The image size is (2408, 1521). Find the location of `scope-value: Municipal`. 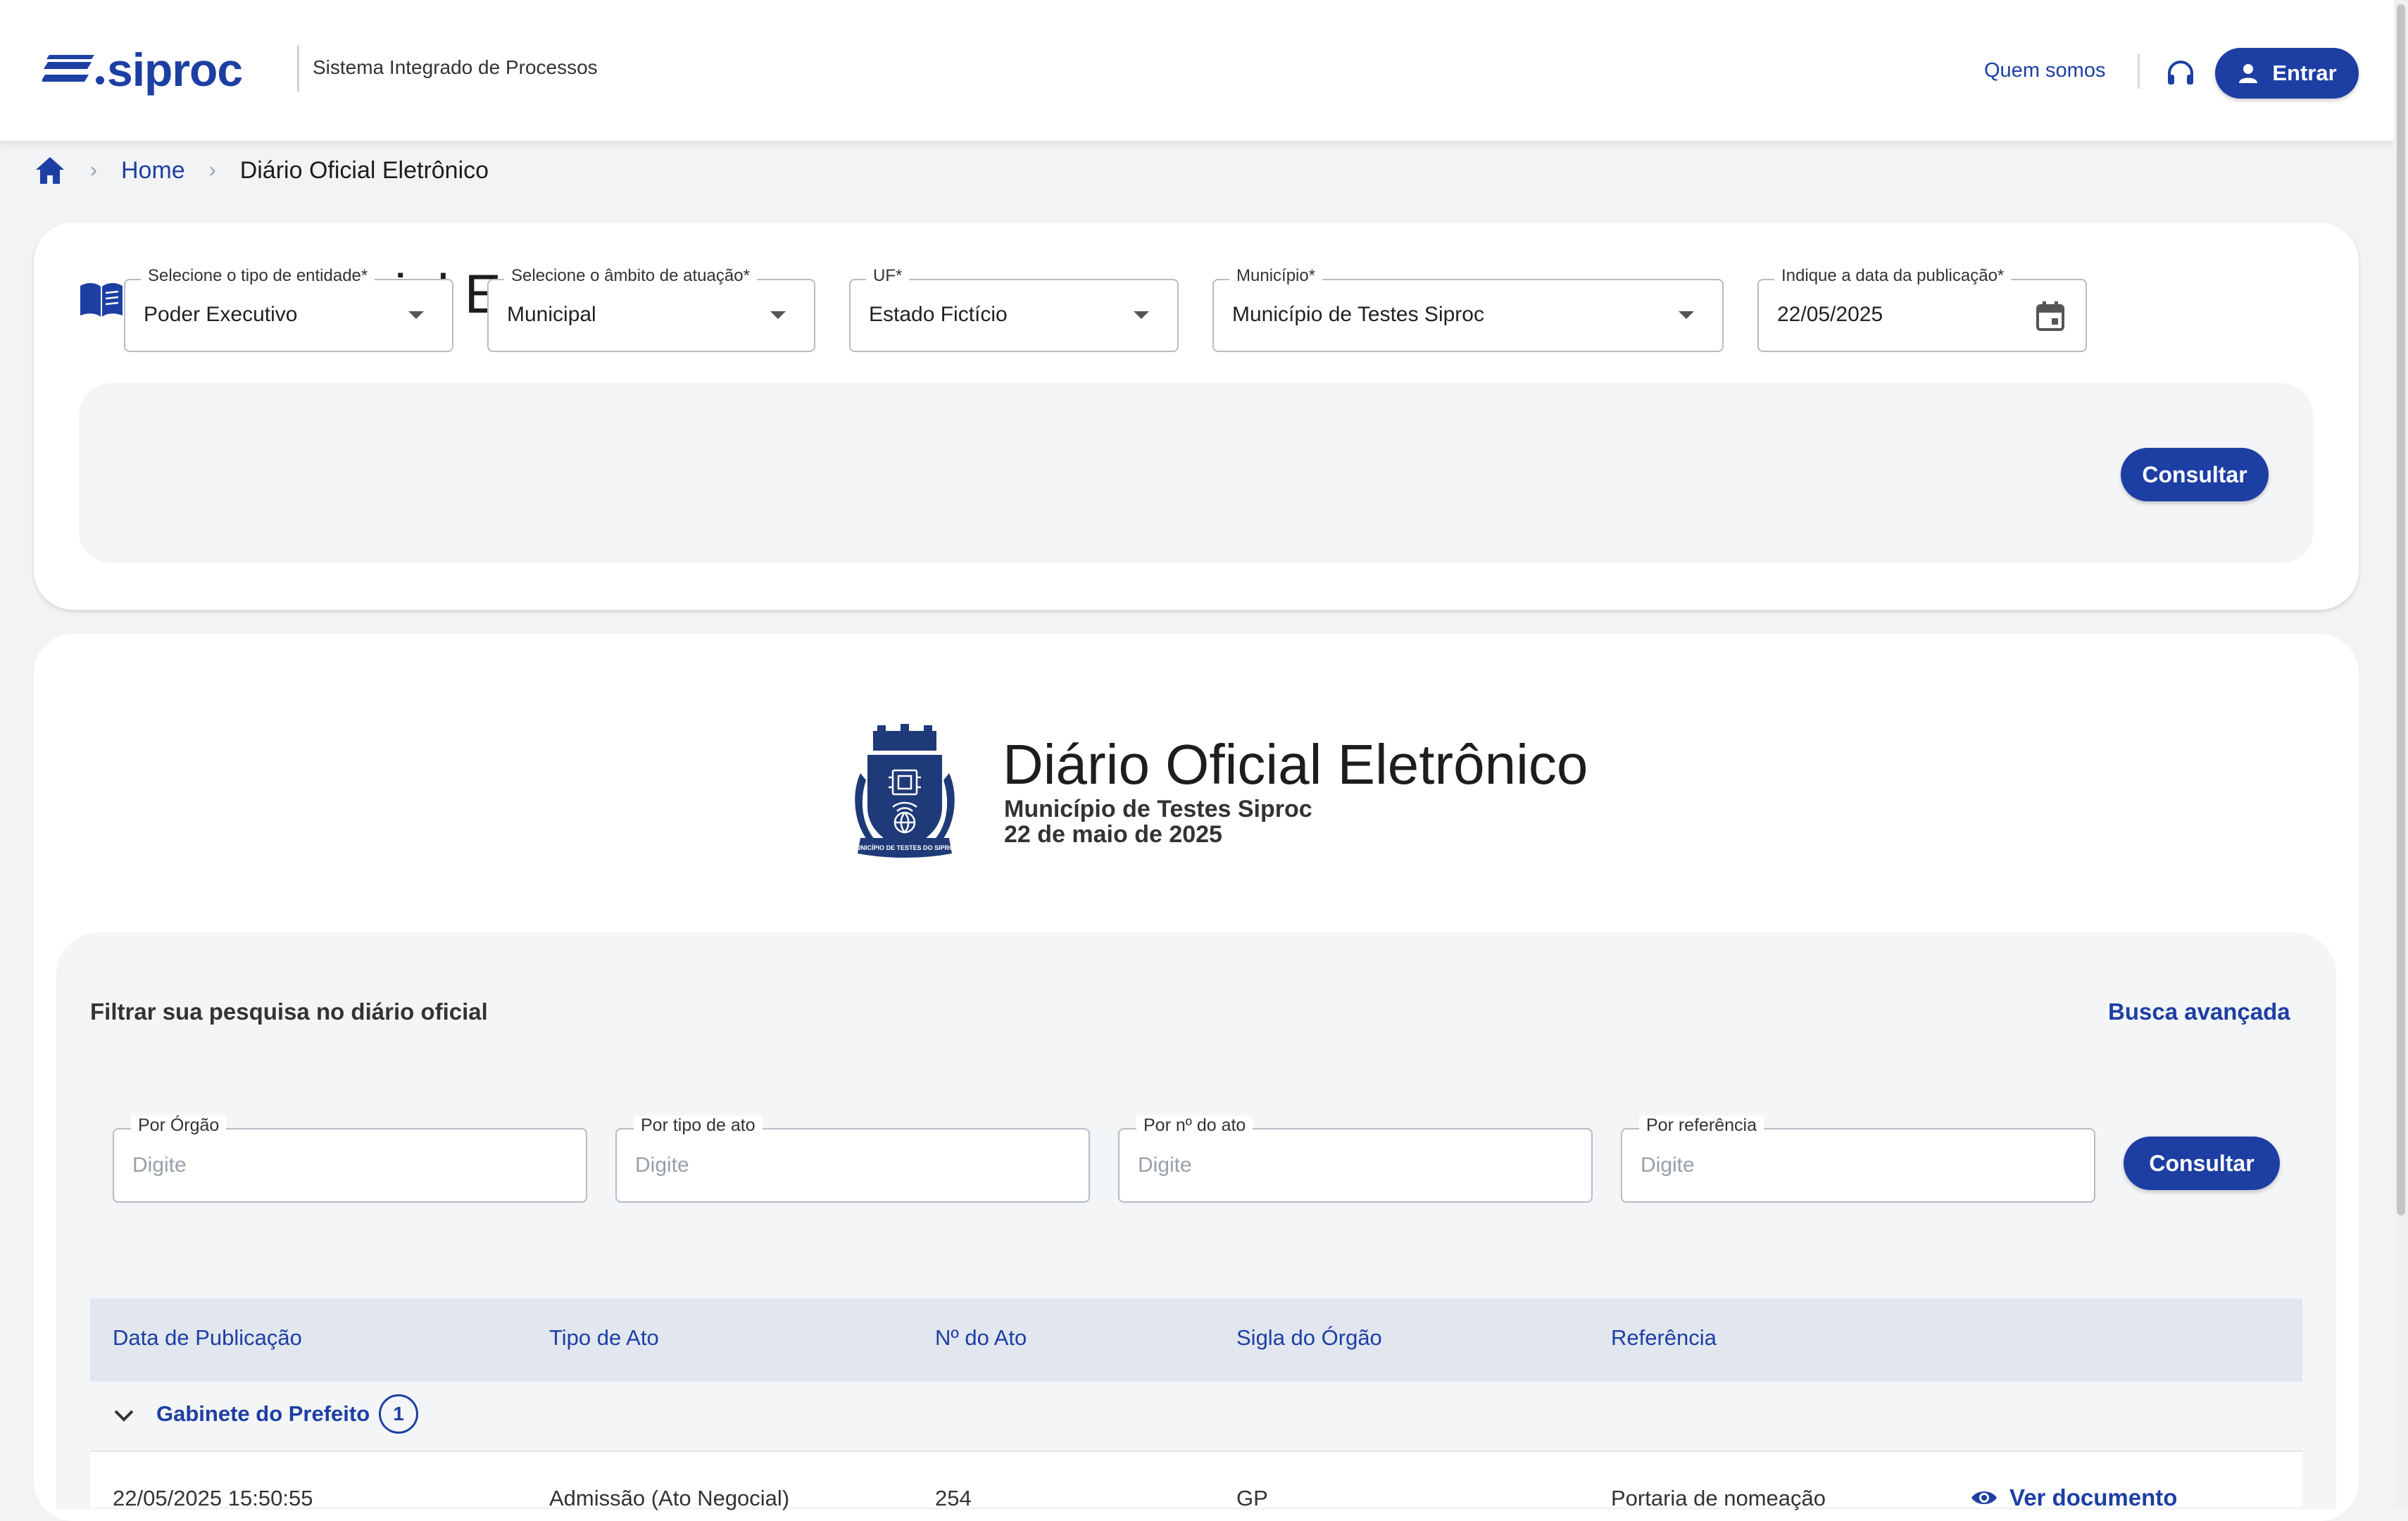

scope-value: Municipal is located at coordinates (551, 314).